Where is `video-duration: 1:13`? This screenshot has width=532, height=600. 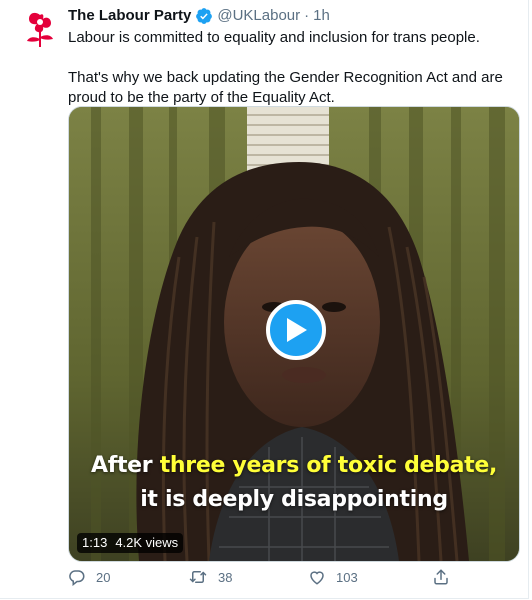 video-duration: 1:13 is located at coordinates (95, 542).